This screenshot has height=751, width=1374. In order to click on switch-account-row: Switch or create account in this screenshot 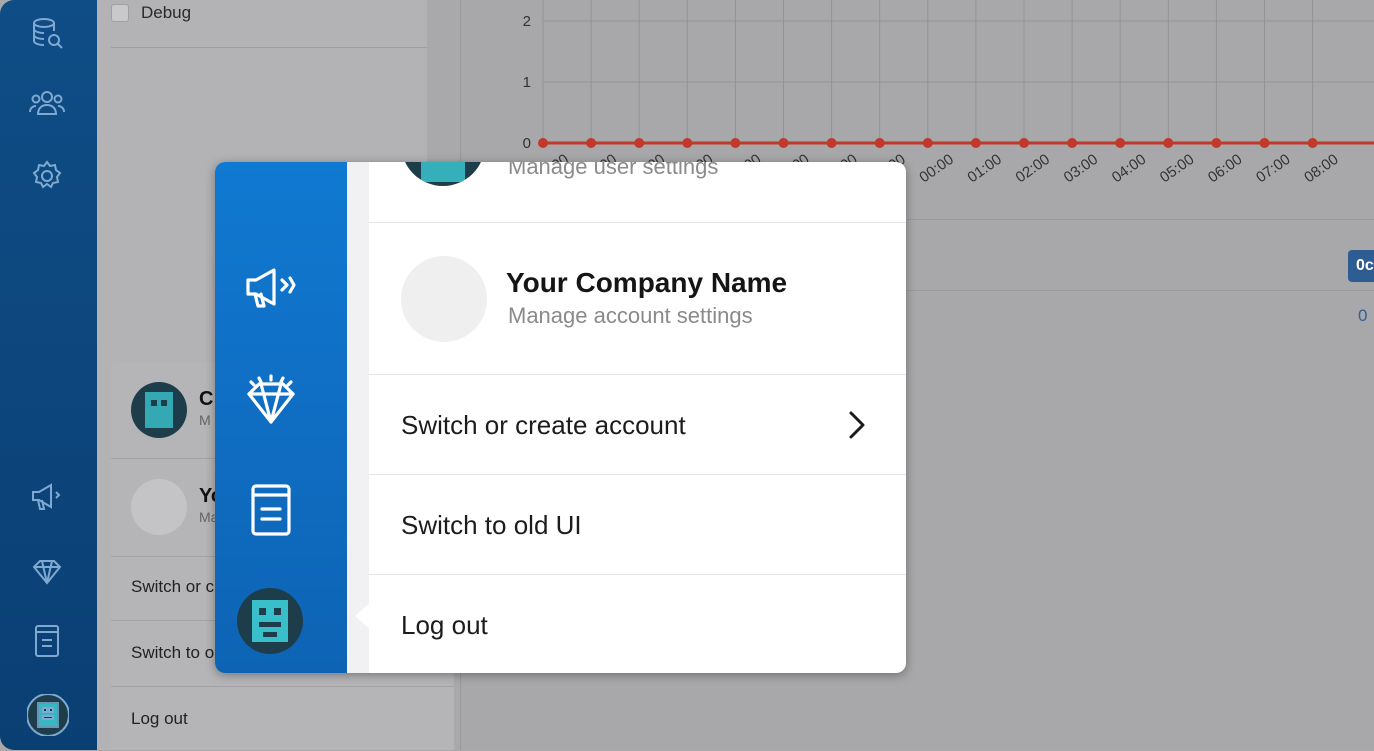, I will do `click(637, 424)`.